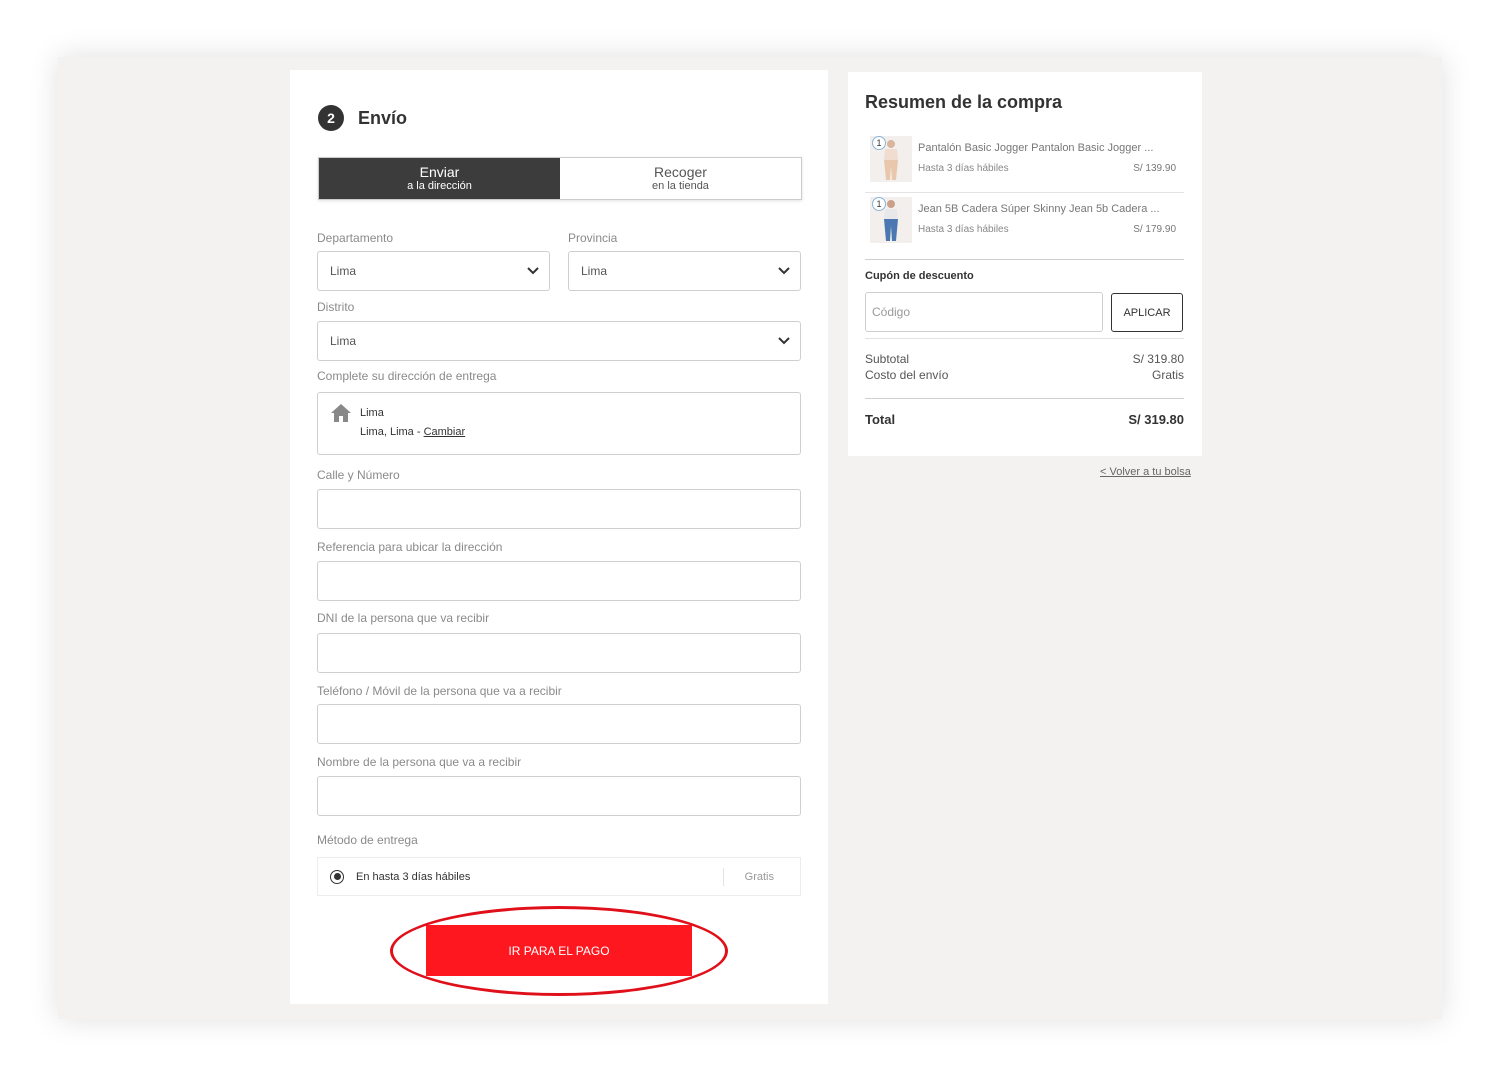 This screenshot has width=1500, height=1075. Describe the element at coordinates (358, 475) in the screenshot. I see `street-label: Calle y Número` at that location.